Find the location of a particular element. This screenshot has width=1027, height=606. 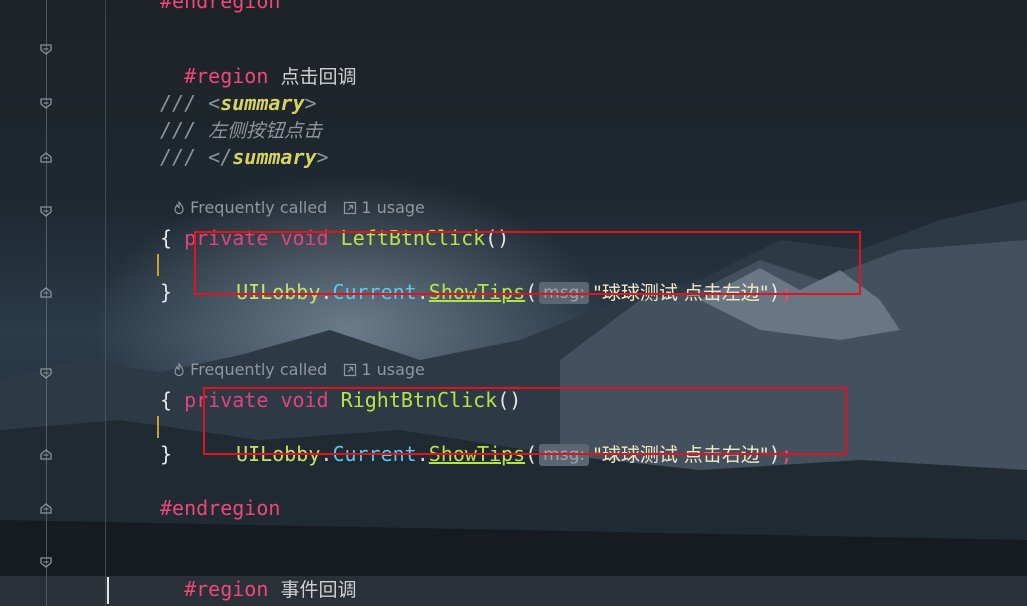

code-line-method-left: private void LeftBtnClick() is located at coordinates (334, 224).